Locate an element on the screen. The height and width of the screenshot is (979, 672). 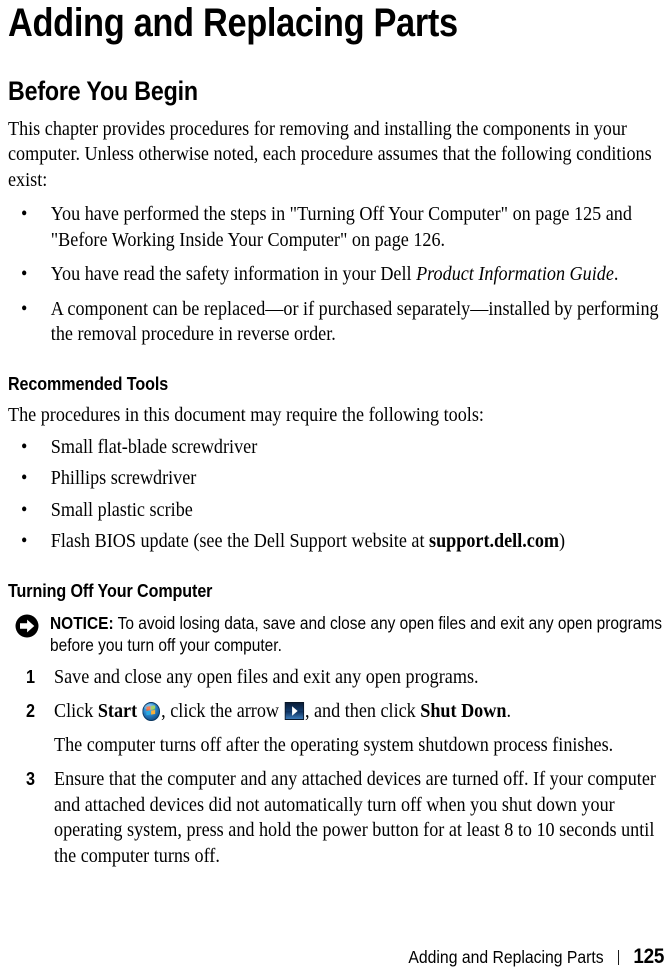
step-text-part: Click is located at coordinates (76, 712).